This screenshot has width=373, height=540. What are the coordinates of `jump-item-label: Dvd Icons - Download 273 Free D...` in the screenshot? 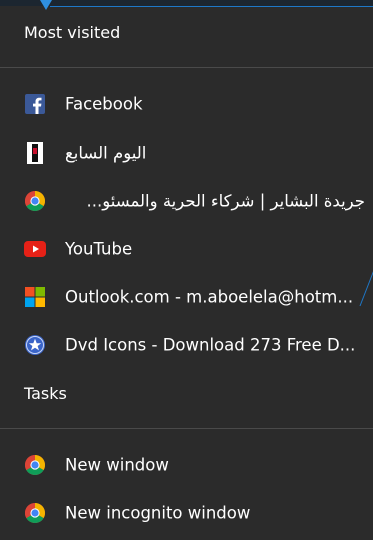 It's located at (210, 345).